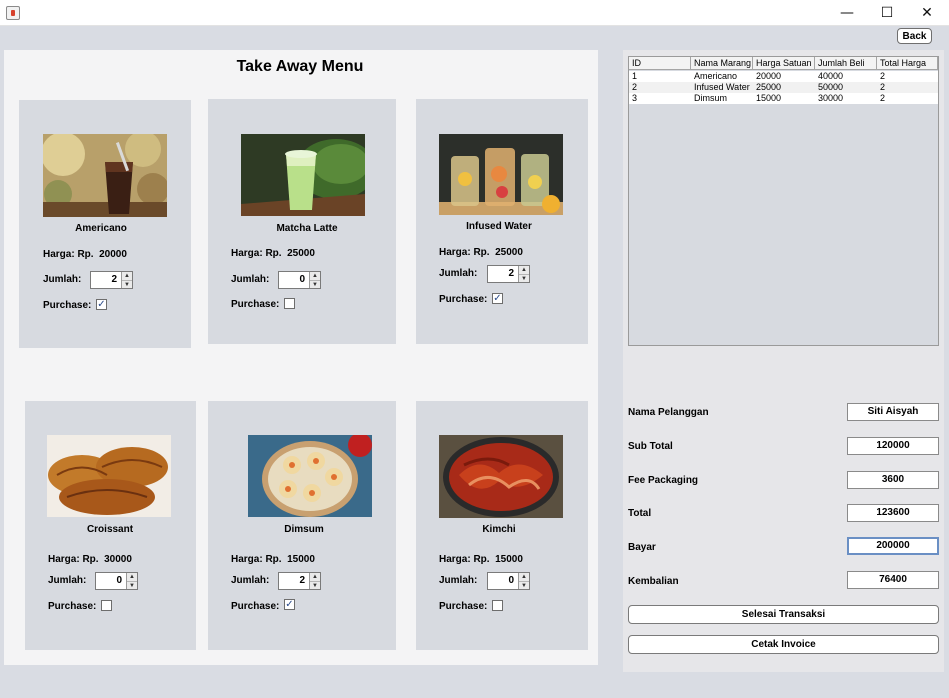 The height and width of the screenshot is (698, 949). I want to click on table-cell: 20000, so click(769, 76).